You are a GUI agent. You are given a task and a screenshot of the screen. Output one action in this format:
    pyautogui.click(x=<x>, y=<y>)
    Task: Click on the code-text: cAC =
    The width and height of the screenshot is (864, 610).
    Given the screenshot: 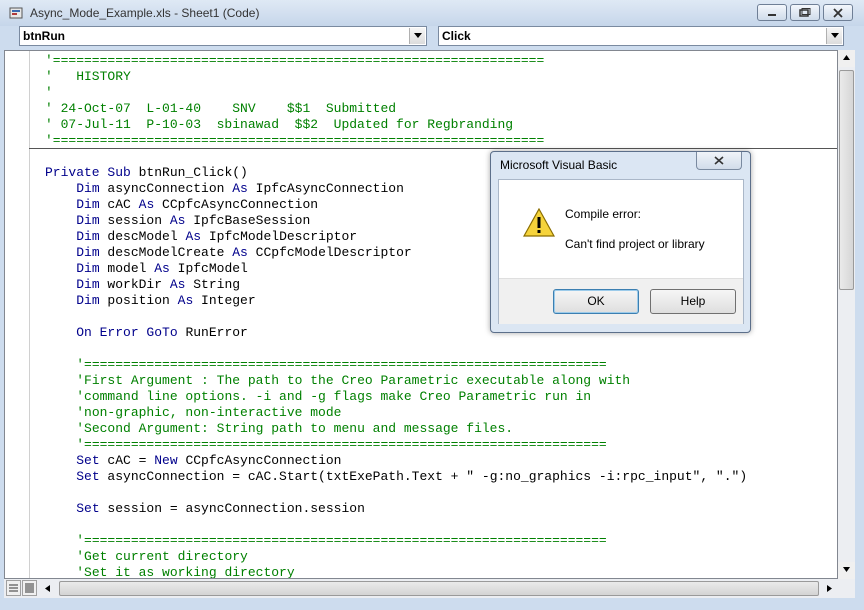 What is the action you would take?
    pyautogui.click(x=127, y=460)
    